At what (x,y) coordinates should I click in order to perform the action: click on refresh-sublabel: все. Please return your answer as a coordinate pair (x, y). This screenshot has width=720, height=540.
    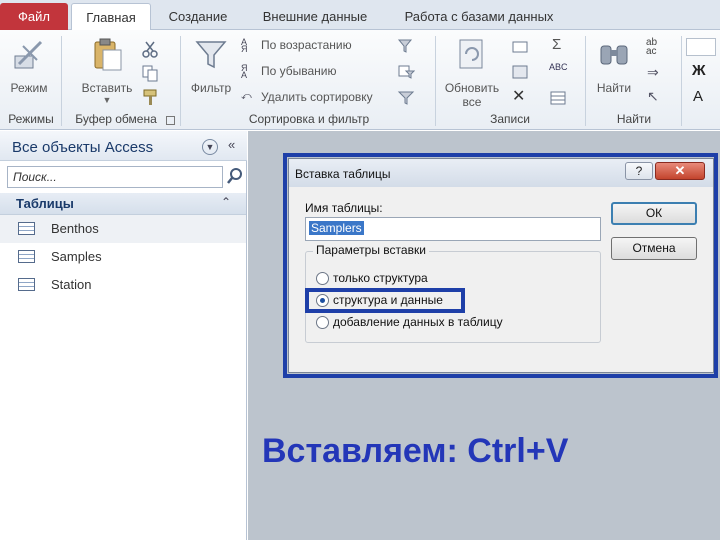
    Looking at the image, I should click on (472, 102).